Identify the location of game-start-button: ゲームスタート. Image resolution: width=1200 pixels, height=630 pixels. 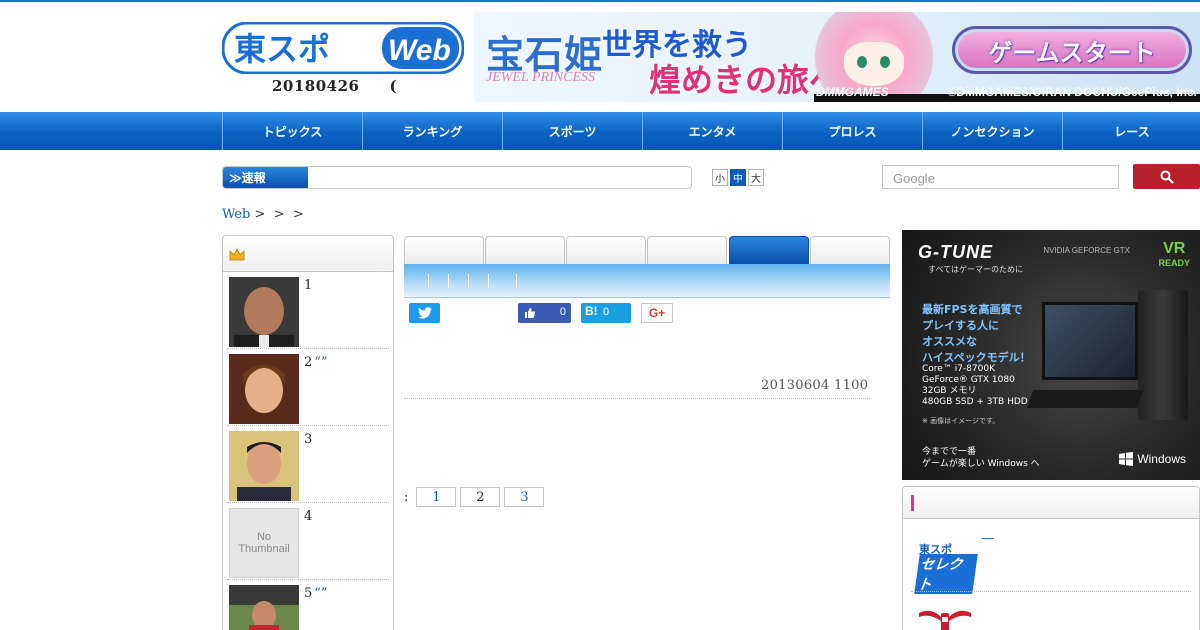
(1072, 50).